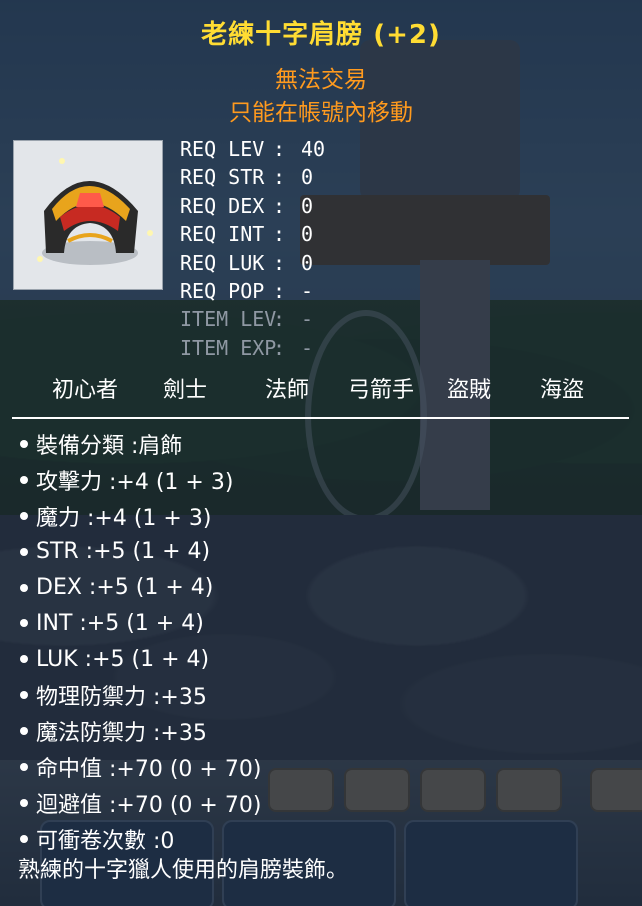 This screenshot has height=906, width=642. I want to click on stat-row: 物理防禦力 :+35, so click(140, 695).